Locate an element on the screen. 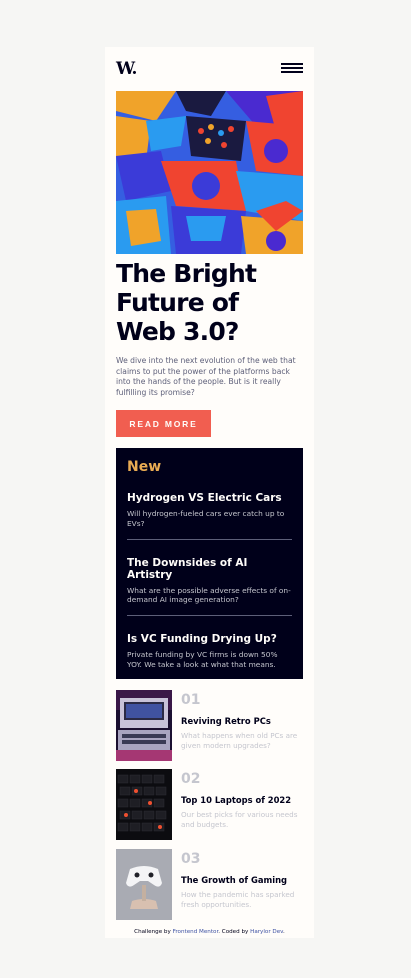 The width and height of the screenshot is (411, 978). retro-pc-image is located at coordinates (144, 725).